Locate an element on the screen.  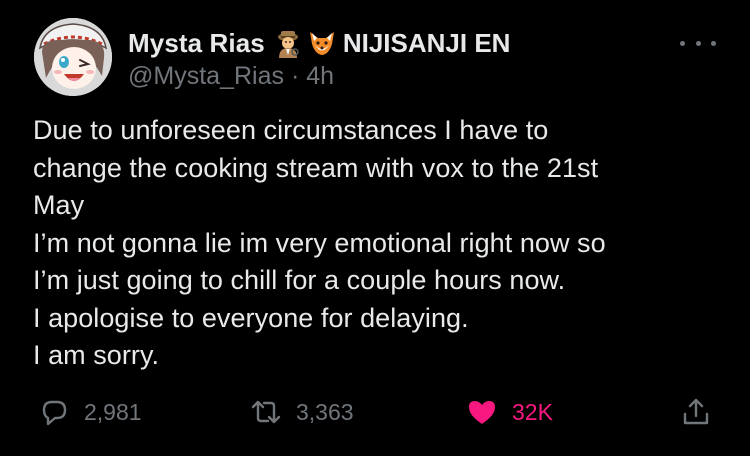
reply-icon is located at coordinates (54, 413).